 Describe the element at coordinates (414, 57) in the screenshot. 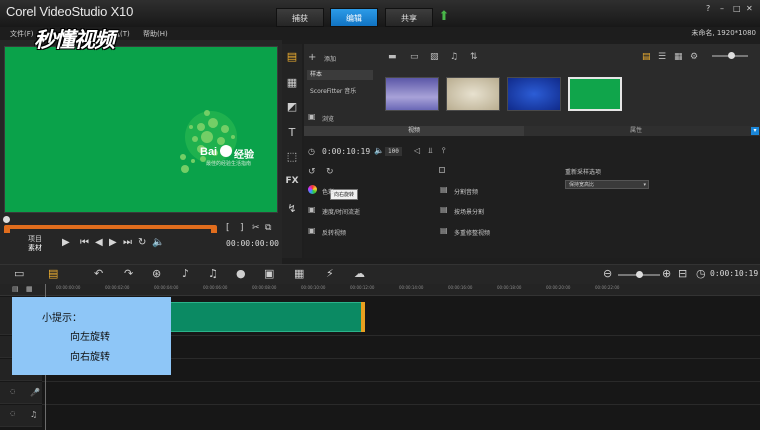

I see `video-filter-icon: ▭` at that location.